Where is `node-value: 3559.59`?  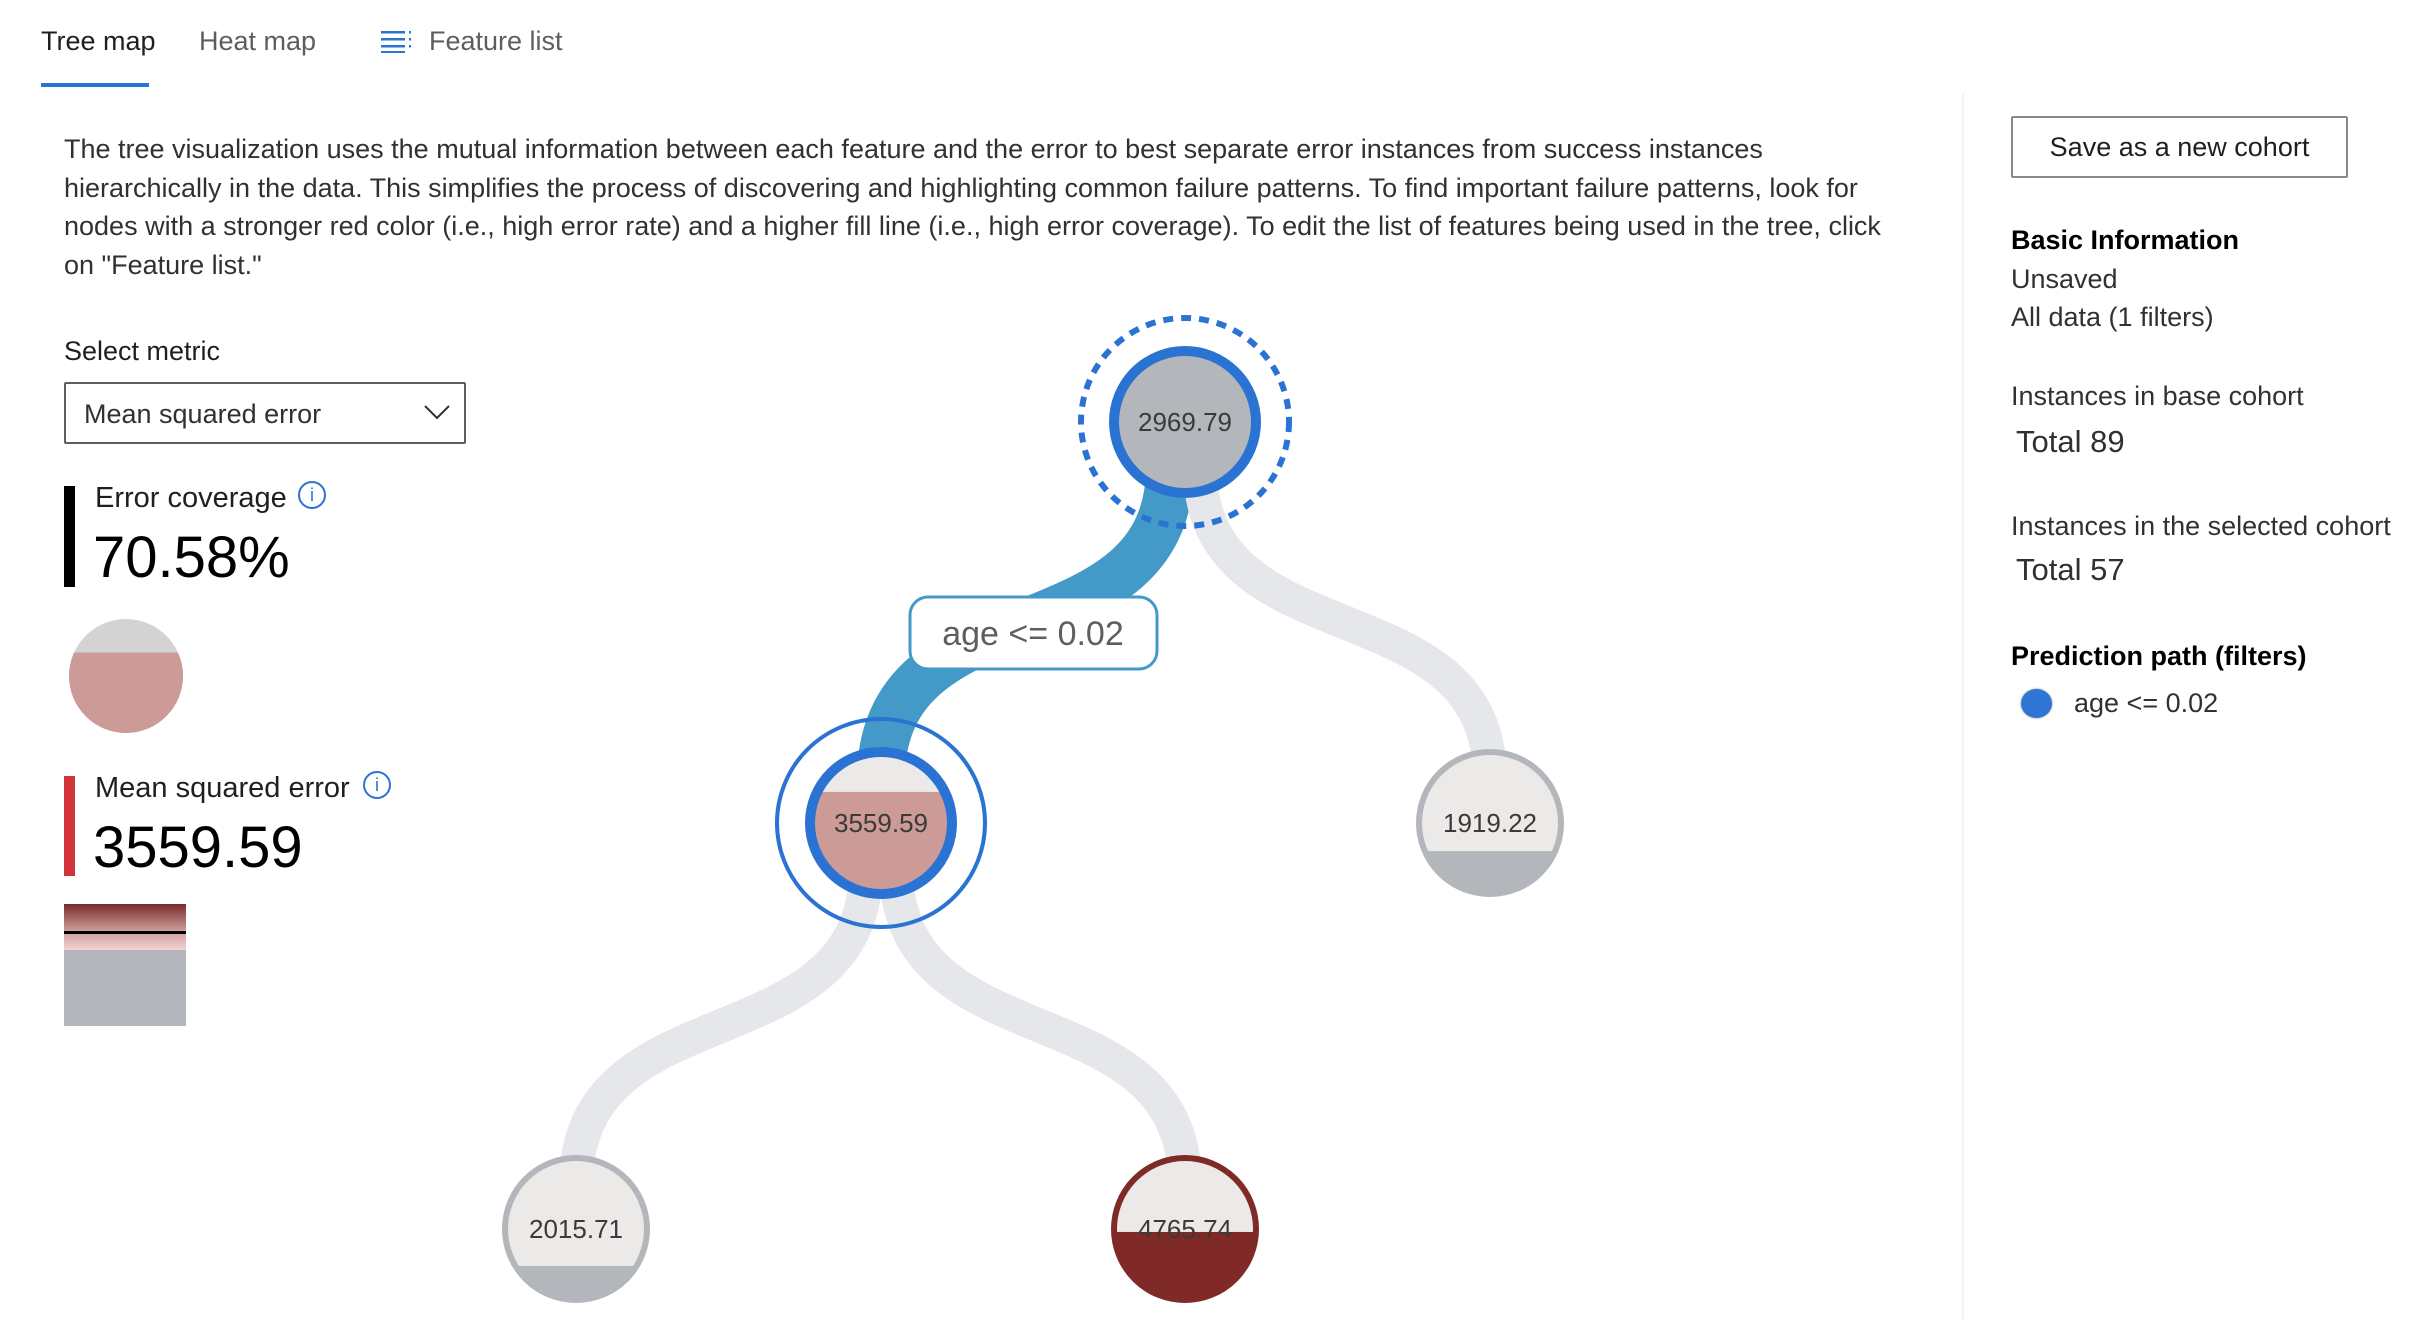 node-value: 3559.59 is located at coordinates (881, 823).